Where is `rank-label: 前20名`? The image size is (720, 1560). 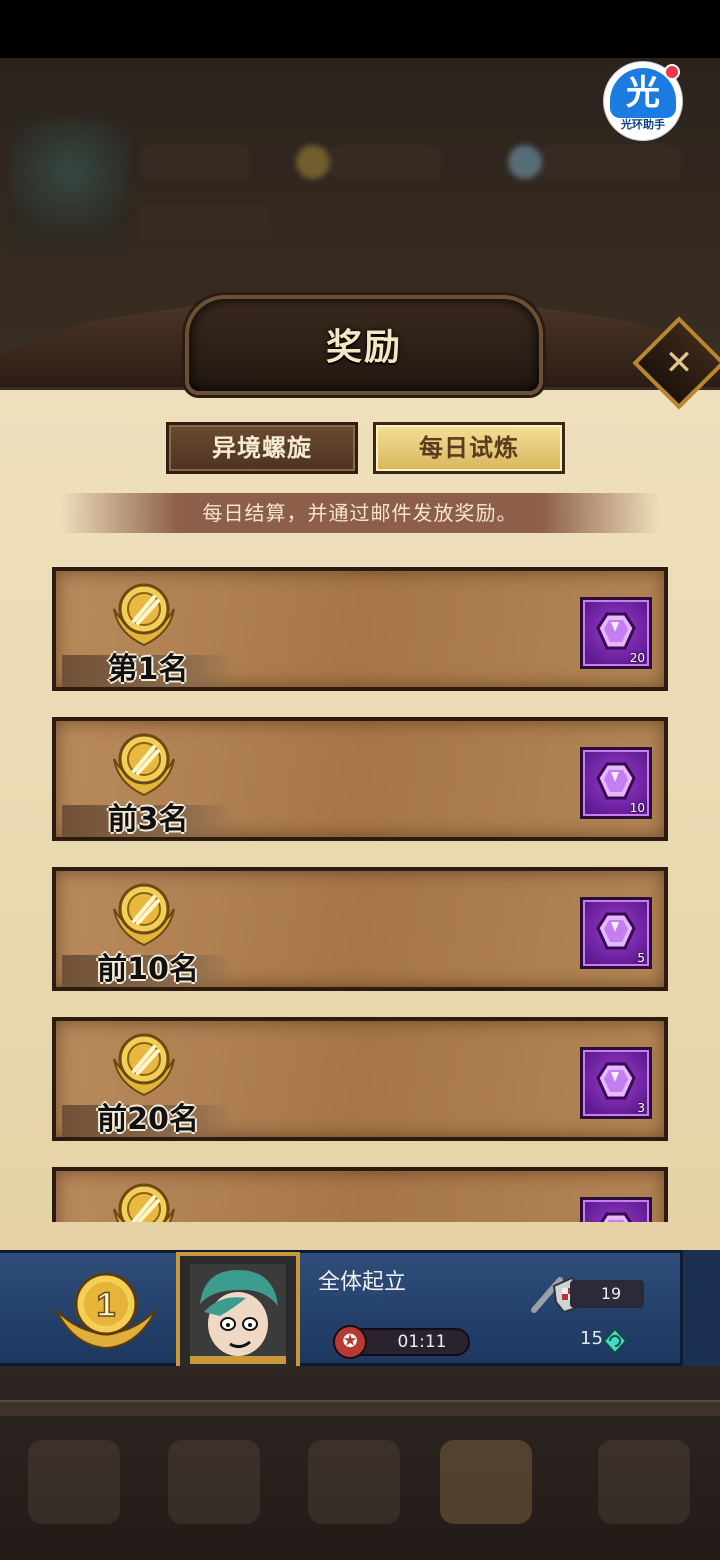
rank-label: 前20名 is located at coordinates (148, 1119).